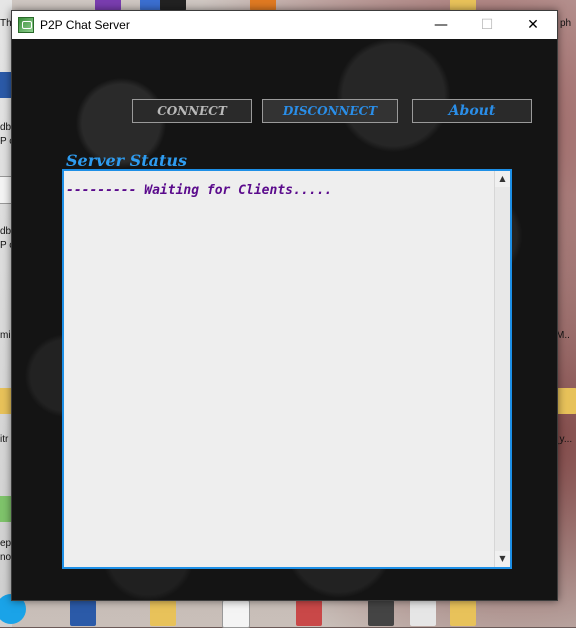 The height and width of the screenshot is (628, 576). I want to click on desktop-icon-tool, so click(309, 613).